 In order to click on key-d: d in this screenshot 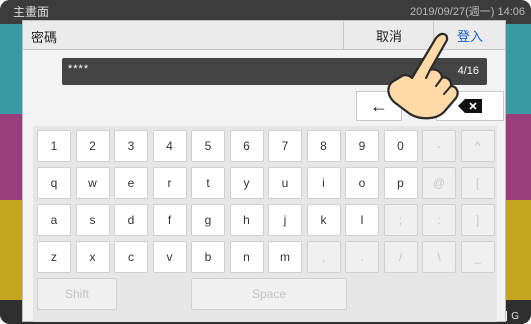, I will do `click(131, 220)`.